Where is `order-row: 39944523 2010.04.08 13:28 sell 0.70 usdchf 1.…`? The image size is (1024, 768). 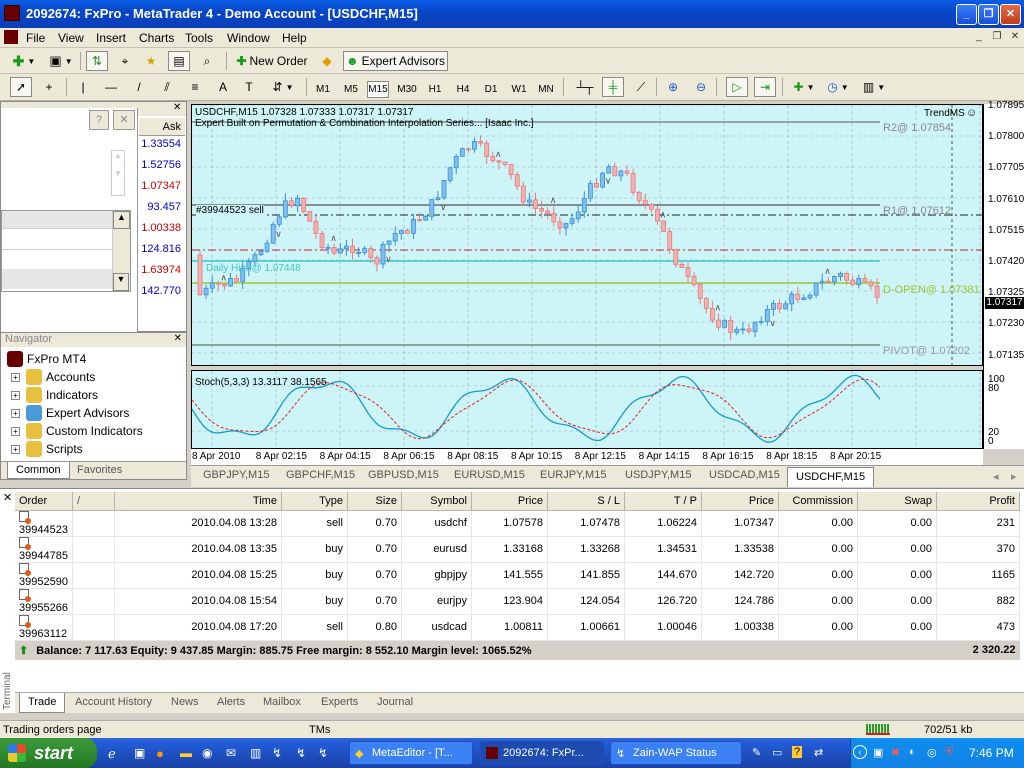
order-row: 39944523 2010.04.08 13:28 sell 0.70 usdchf 1.… is located at coordinates (518, 523).